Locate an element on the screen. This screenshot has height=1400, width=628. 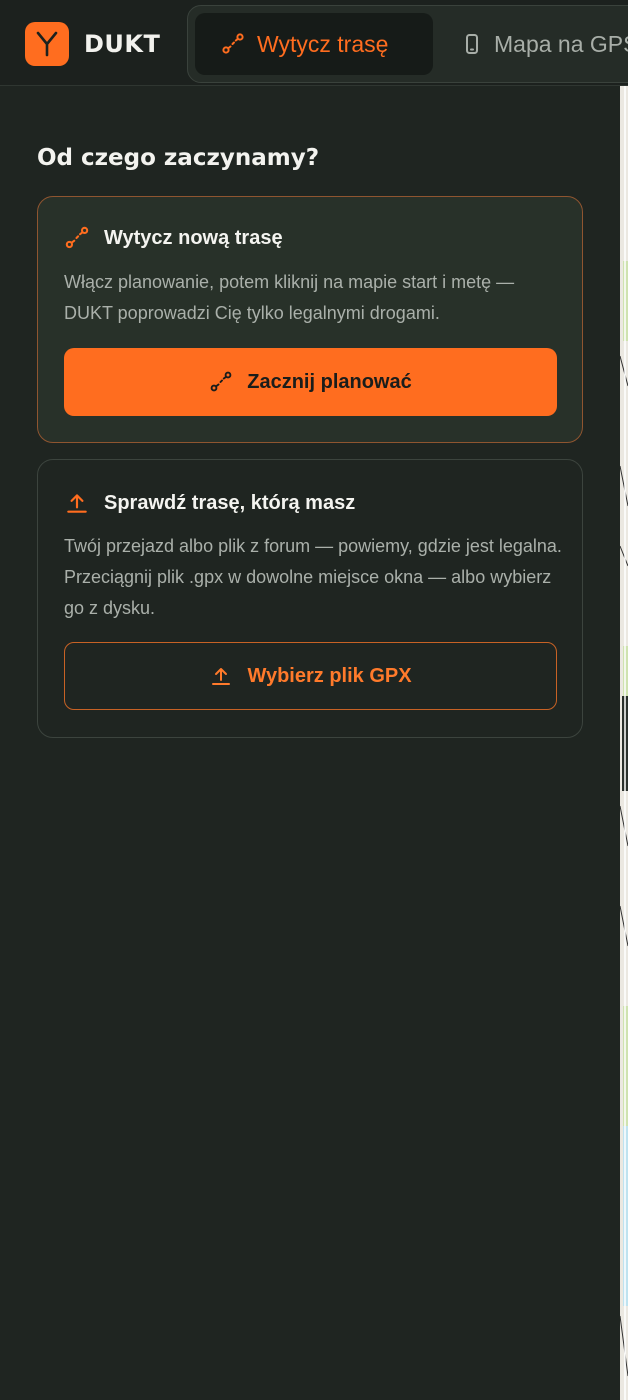
phone-icon is located at coordinates (472, 44).